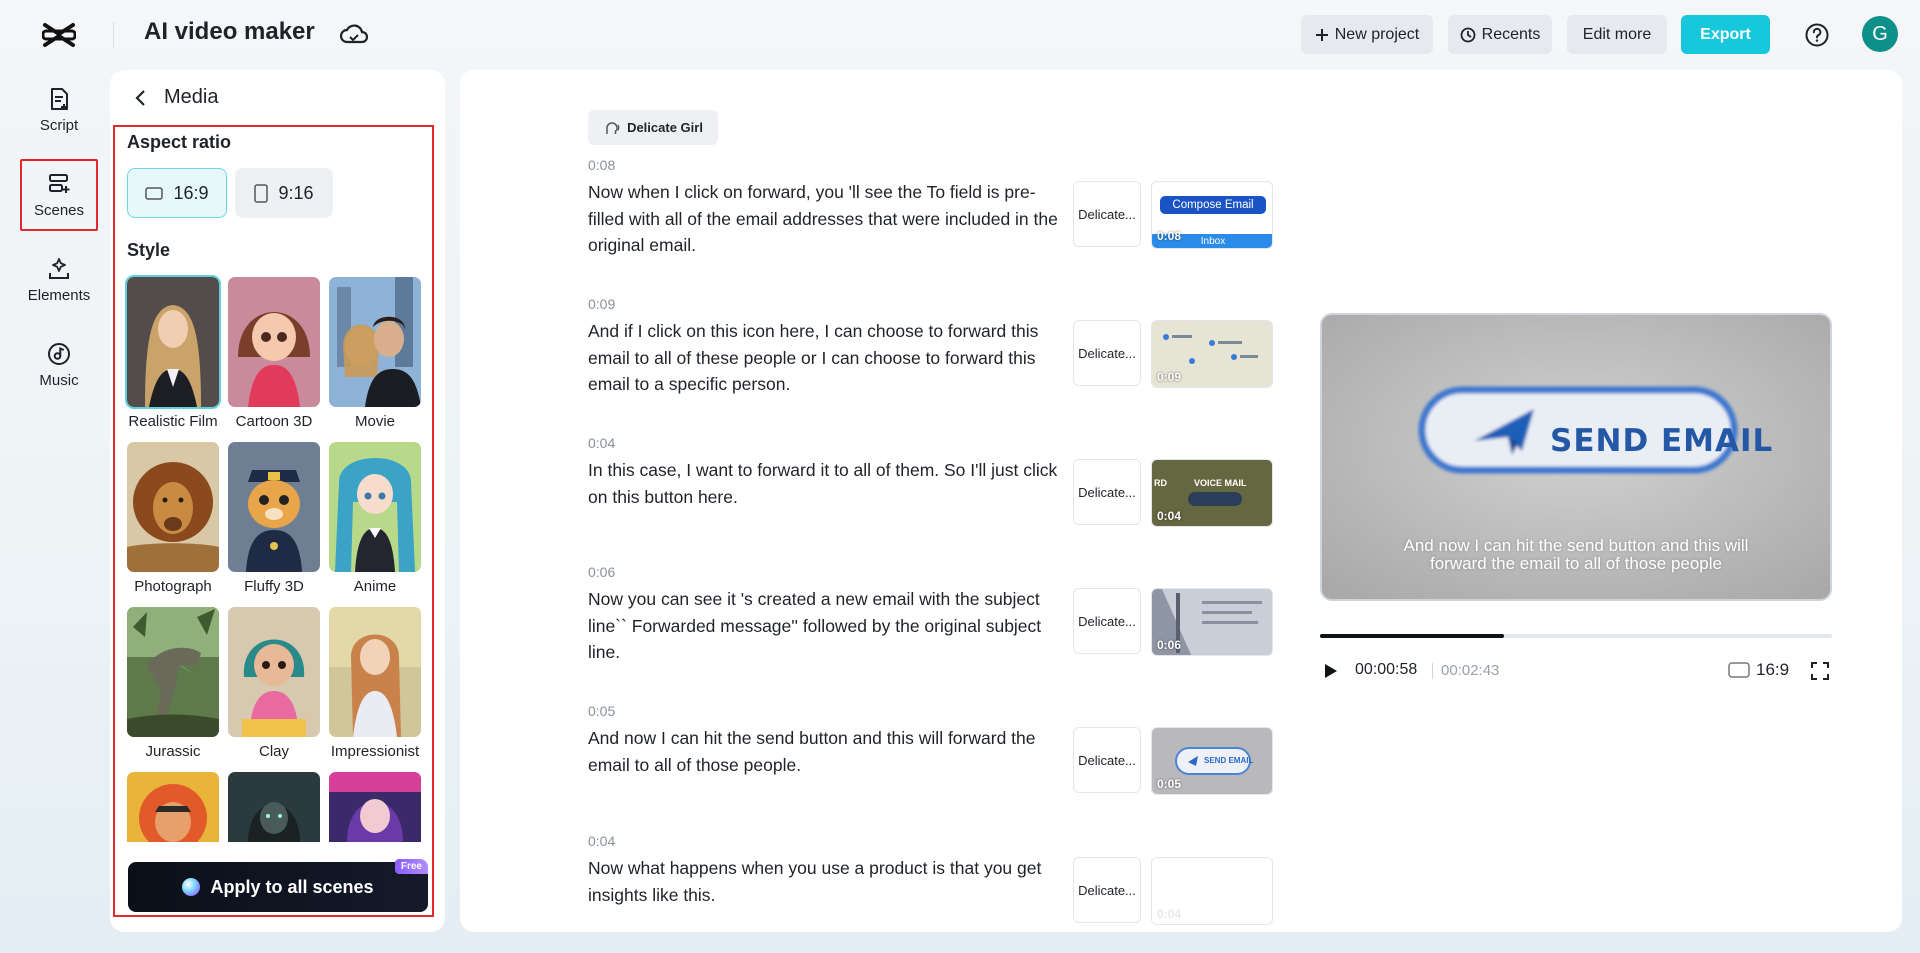 The height and width of the screenshot is (953, 1920). Describe the element at coordinates (1212, 622) in the screenshot. I see `scene-thumbnail: 0:06` at that location.